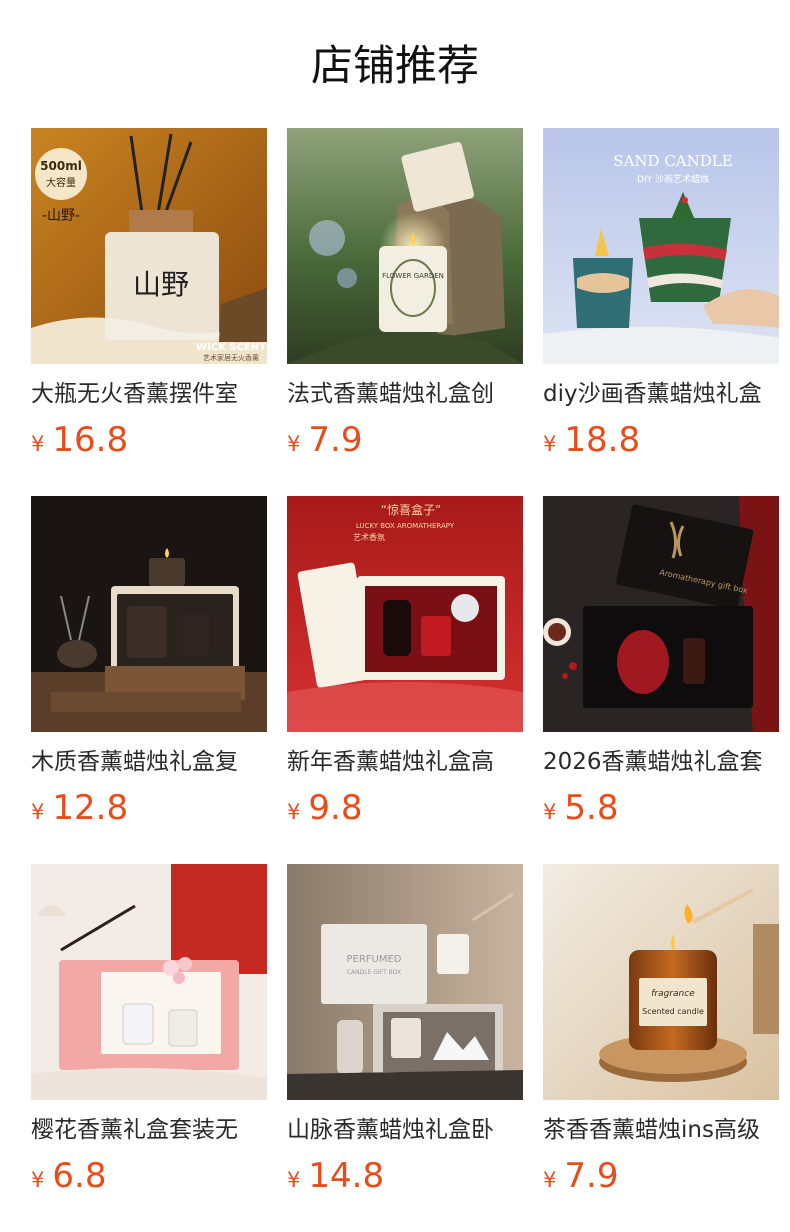 The height and width of the screenshot is (1232, 790). What do you see at coordinates (90, 808) in the screenshot?
I see `price-amount: 12.8` at bounding box center [90, 808].